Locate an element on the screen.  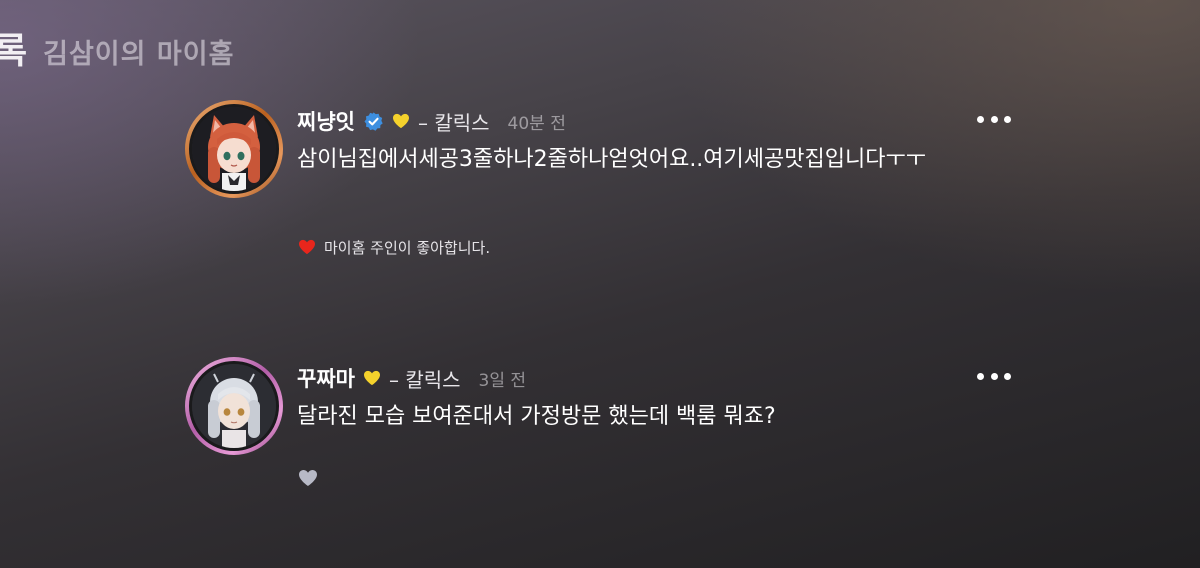
comment-author: 찌냥잇 is located at coordinates (326, 121).